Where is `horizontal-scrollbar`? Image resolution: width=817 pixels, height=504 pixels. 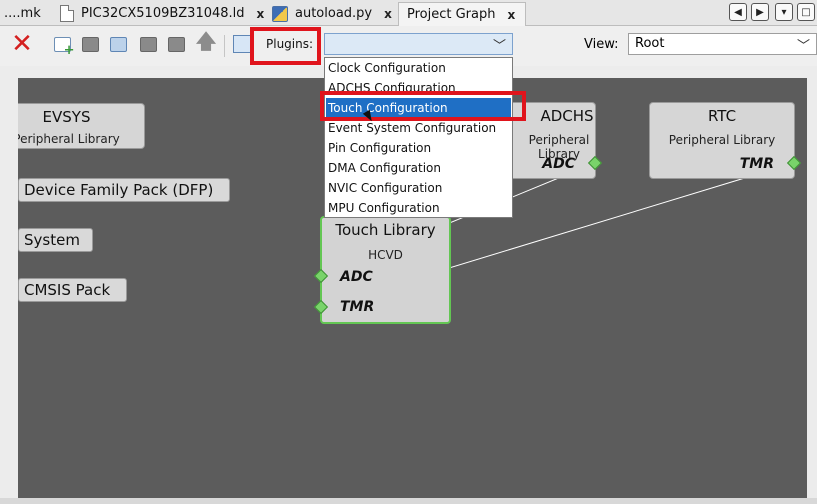 horizontal-scrollbar is located at coordinates (408, 501).